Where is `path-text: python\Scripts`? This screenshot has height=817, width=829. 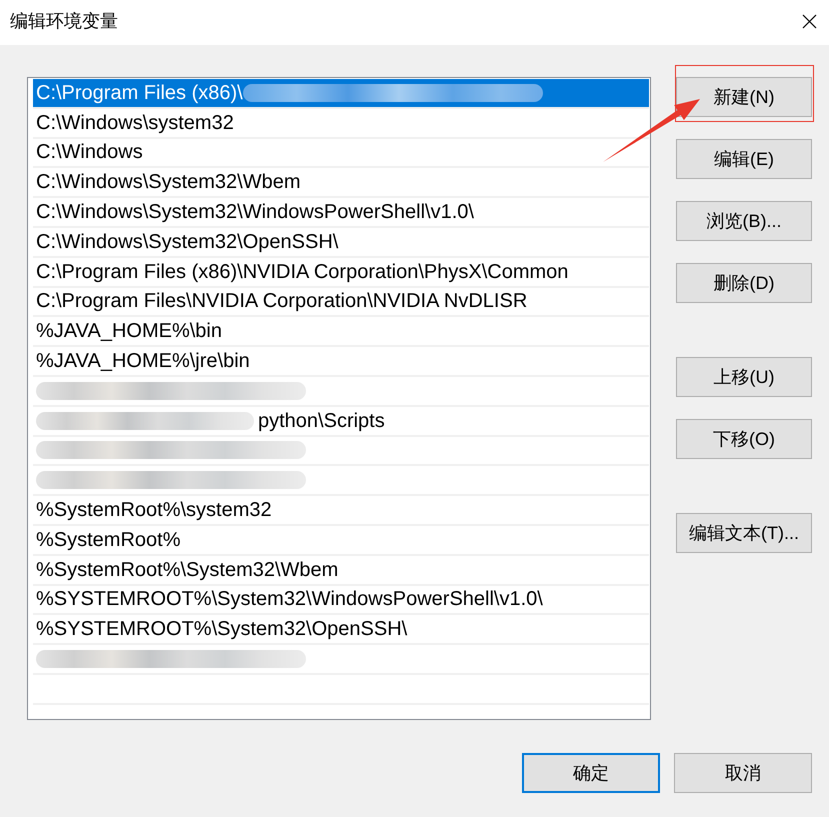
path-text: python\Scripts is located at coordinates (321, 420).